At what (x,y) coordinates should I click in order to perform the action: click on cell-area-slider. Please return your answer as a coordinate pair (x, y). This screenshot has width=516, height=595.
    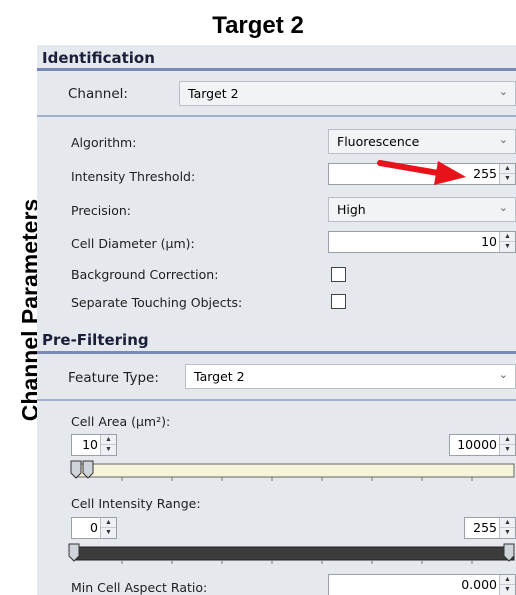
    Looking at the image, I should click on (291, 472).